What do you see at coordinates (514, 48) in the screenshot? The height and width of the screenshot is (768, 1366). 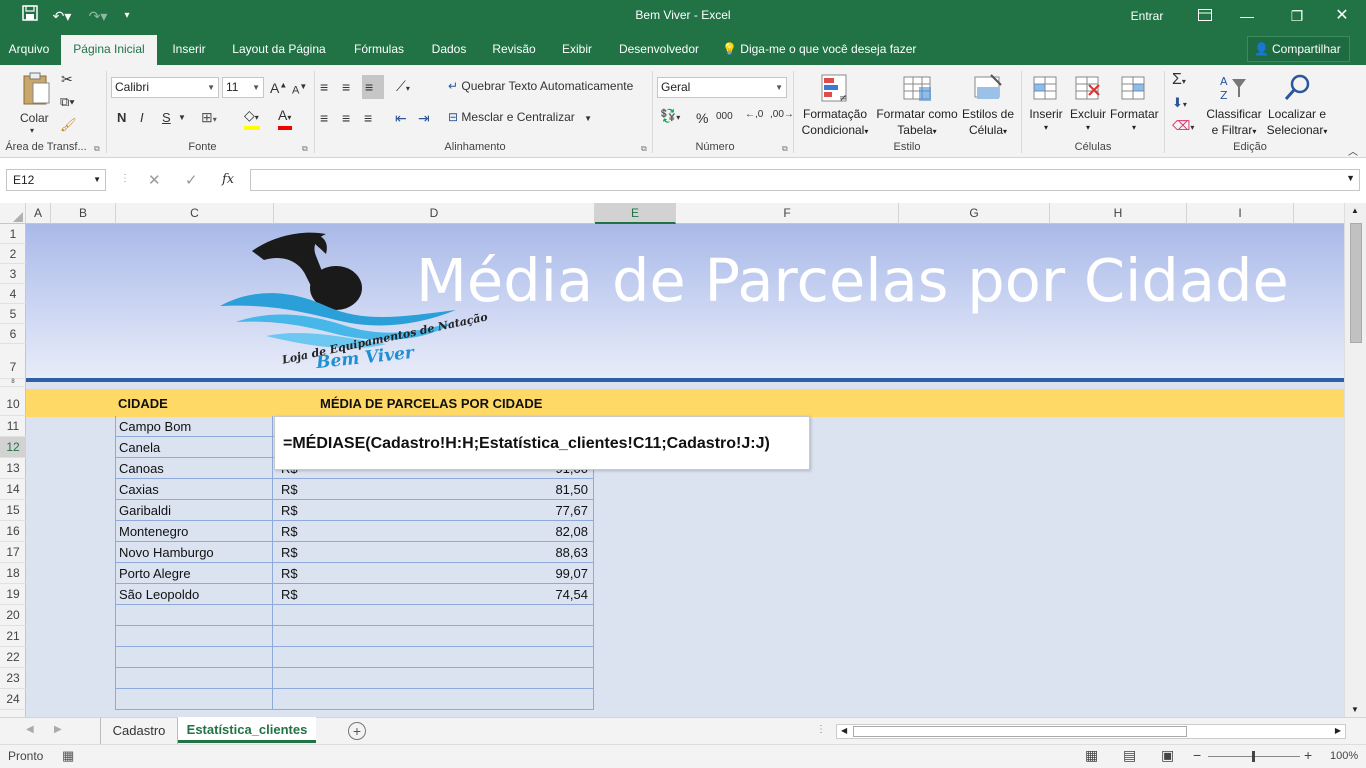 I see `tab-revisao: Revisão` at bounding box center [514, 48].